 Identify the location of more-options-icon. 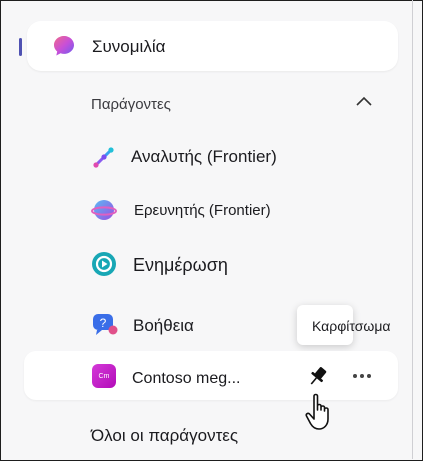
(362, 376).